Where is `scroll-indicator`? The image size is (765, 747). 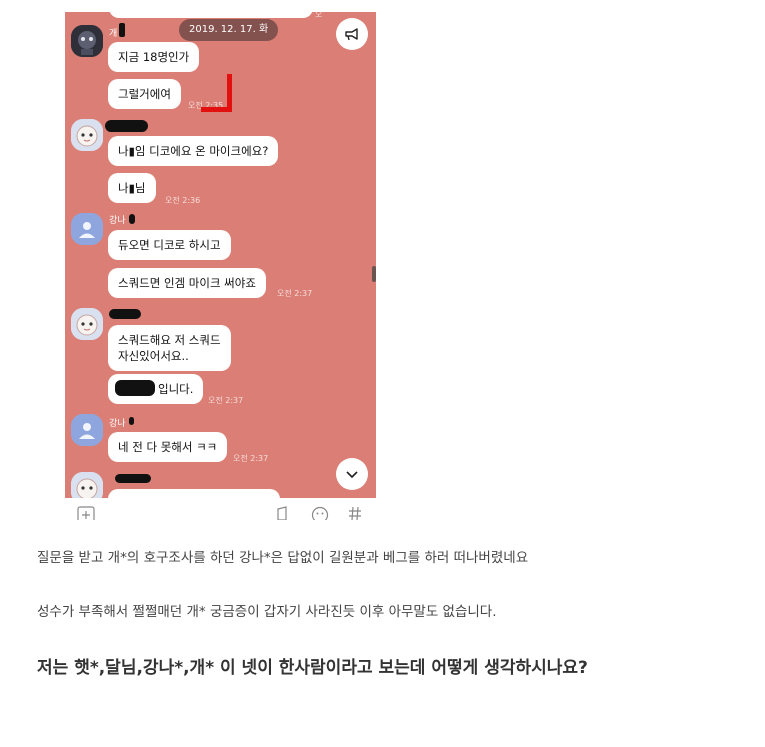
scroll-indicator is located at coordinates (374, 274).